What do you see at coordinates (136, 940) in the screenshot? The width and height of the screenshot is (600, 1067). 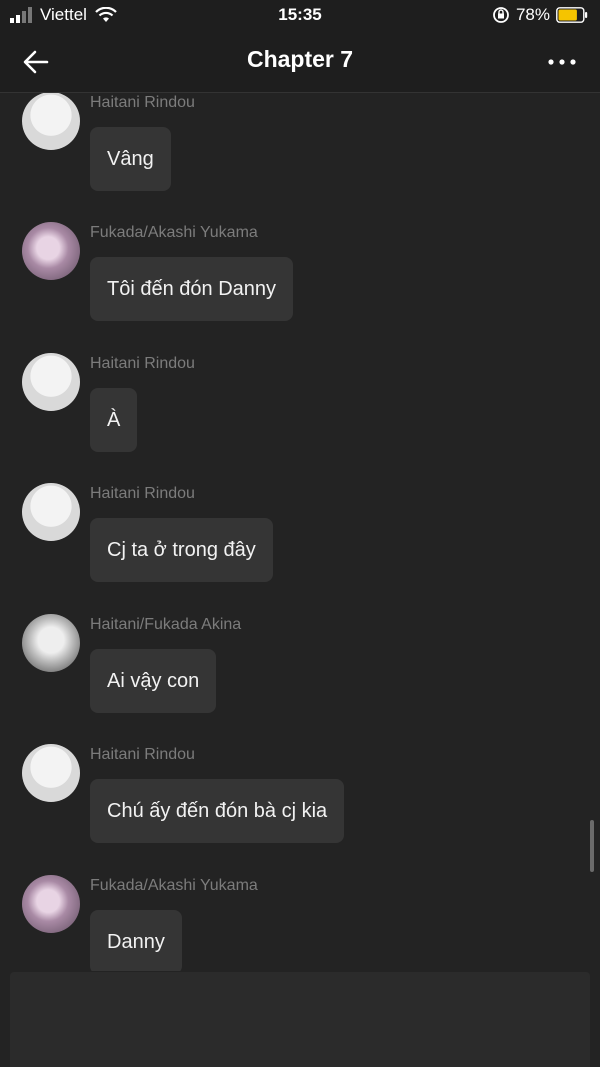 I see `message-bubble: Danny` at bounding box center [136, 940].